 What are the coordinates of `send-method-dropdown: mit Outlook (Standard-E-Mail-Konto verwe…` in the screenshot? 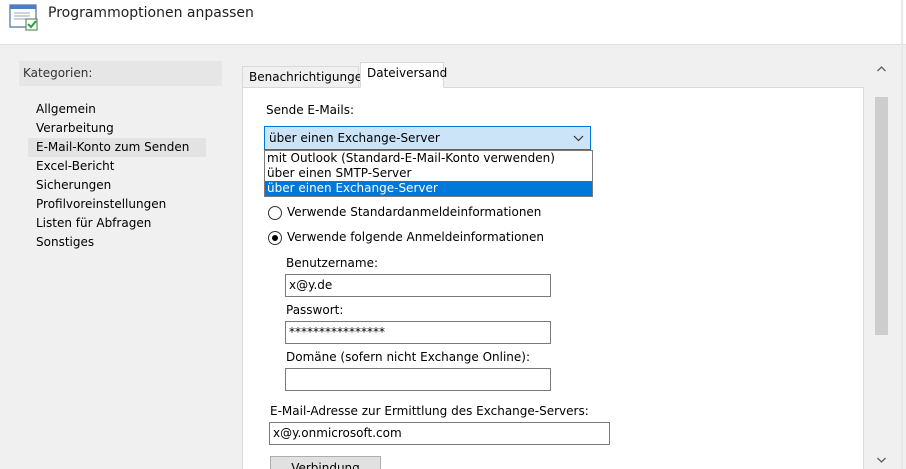 It's located at (428, 173).